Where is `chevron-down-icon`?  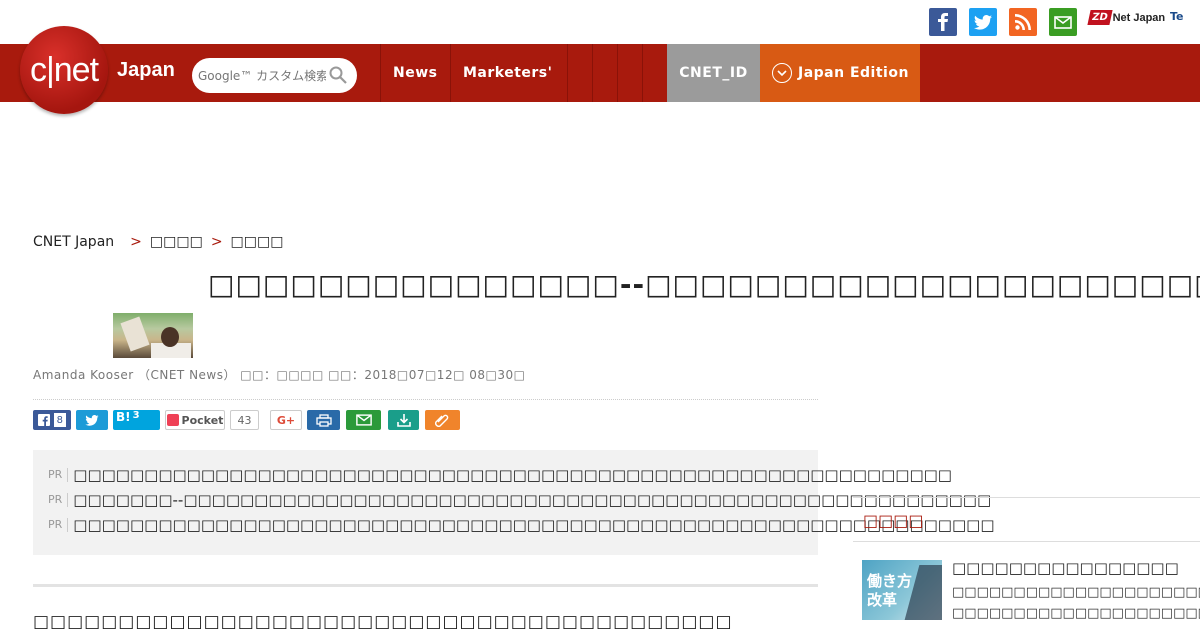
chevron-down-icon is located at coordinates (782, 73).